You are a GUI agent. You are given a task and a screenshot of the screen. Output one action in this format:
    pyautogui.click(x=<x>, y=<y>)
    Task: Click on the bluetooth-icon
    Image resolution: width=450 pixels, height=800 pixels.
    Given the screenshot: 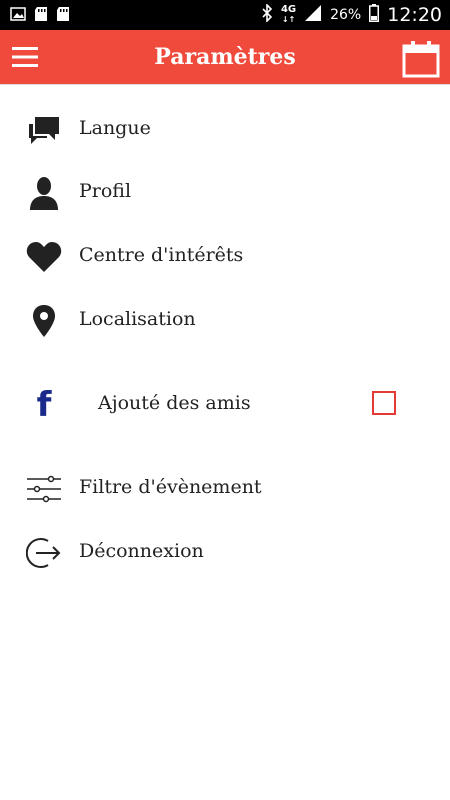 What is the action you would take?
    pyautogui.click(x=267, y=14)
    